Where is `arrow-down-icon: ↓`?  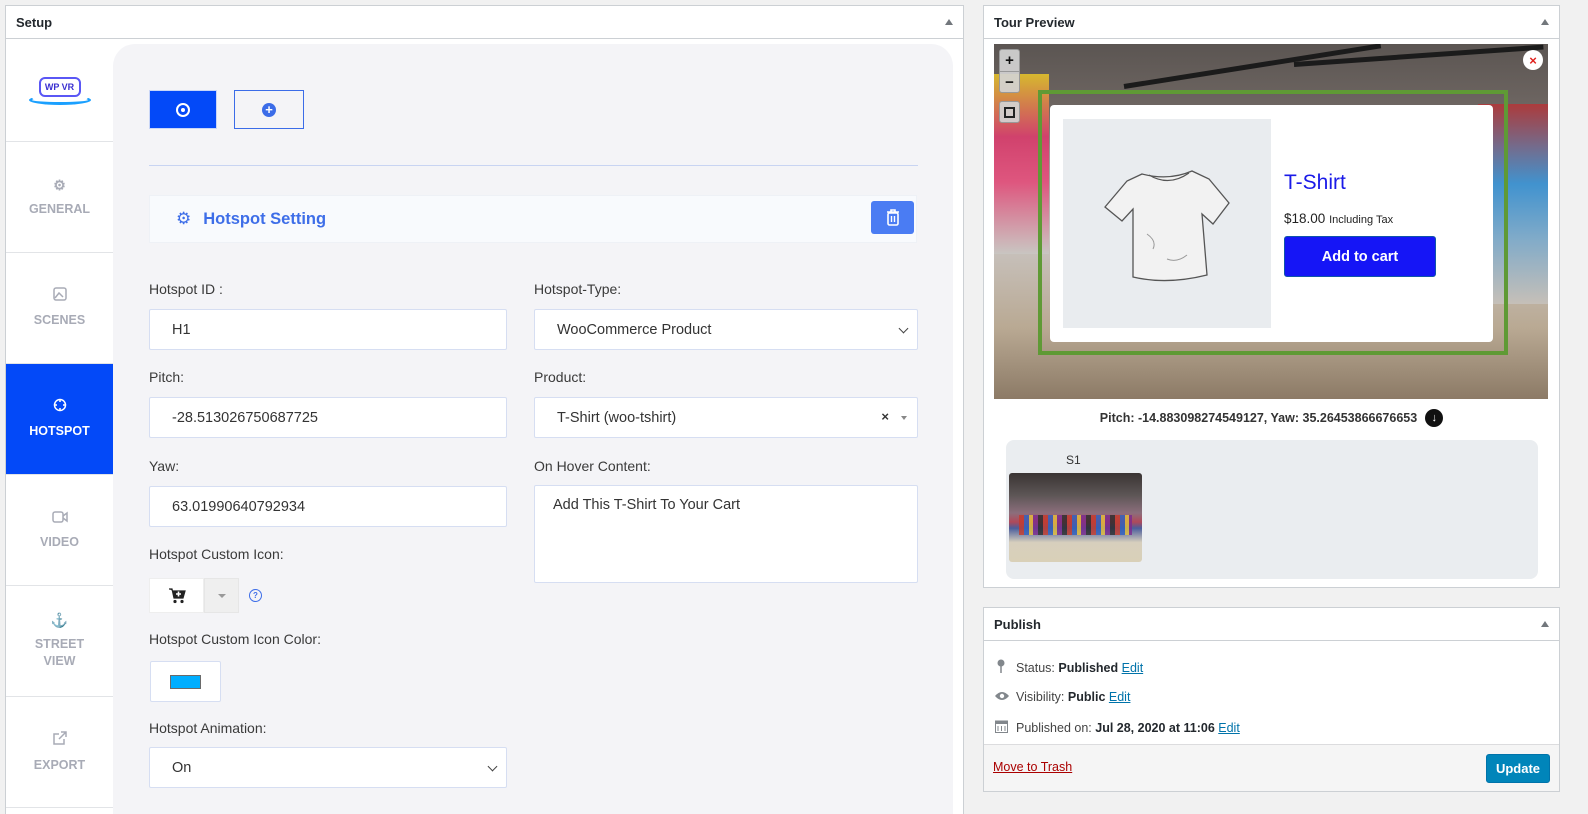 arrow-down-icon: ↓ is located at coordinates (1434, 418).